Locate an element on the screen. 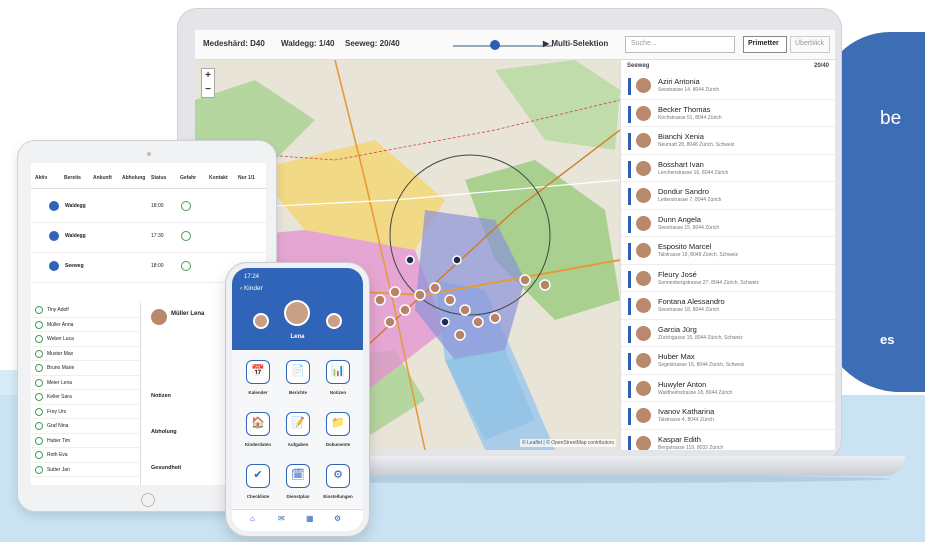 The image size is (925, 542). child-list-item: Graf Nina is located at coordinates (85, 426).